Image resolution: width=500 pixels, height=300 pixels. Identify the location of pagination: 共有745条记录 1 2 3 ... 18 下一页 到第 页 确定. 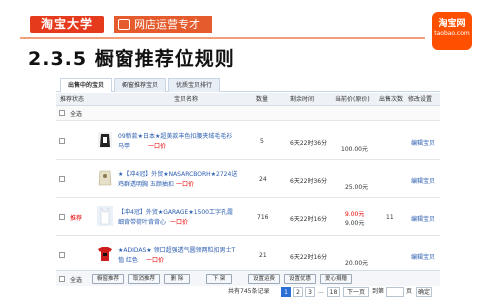
(248, 292).